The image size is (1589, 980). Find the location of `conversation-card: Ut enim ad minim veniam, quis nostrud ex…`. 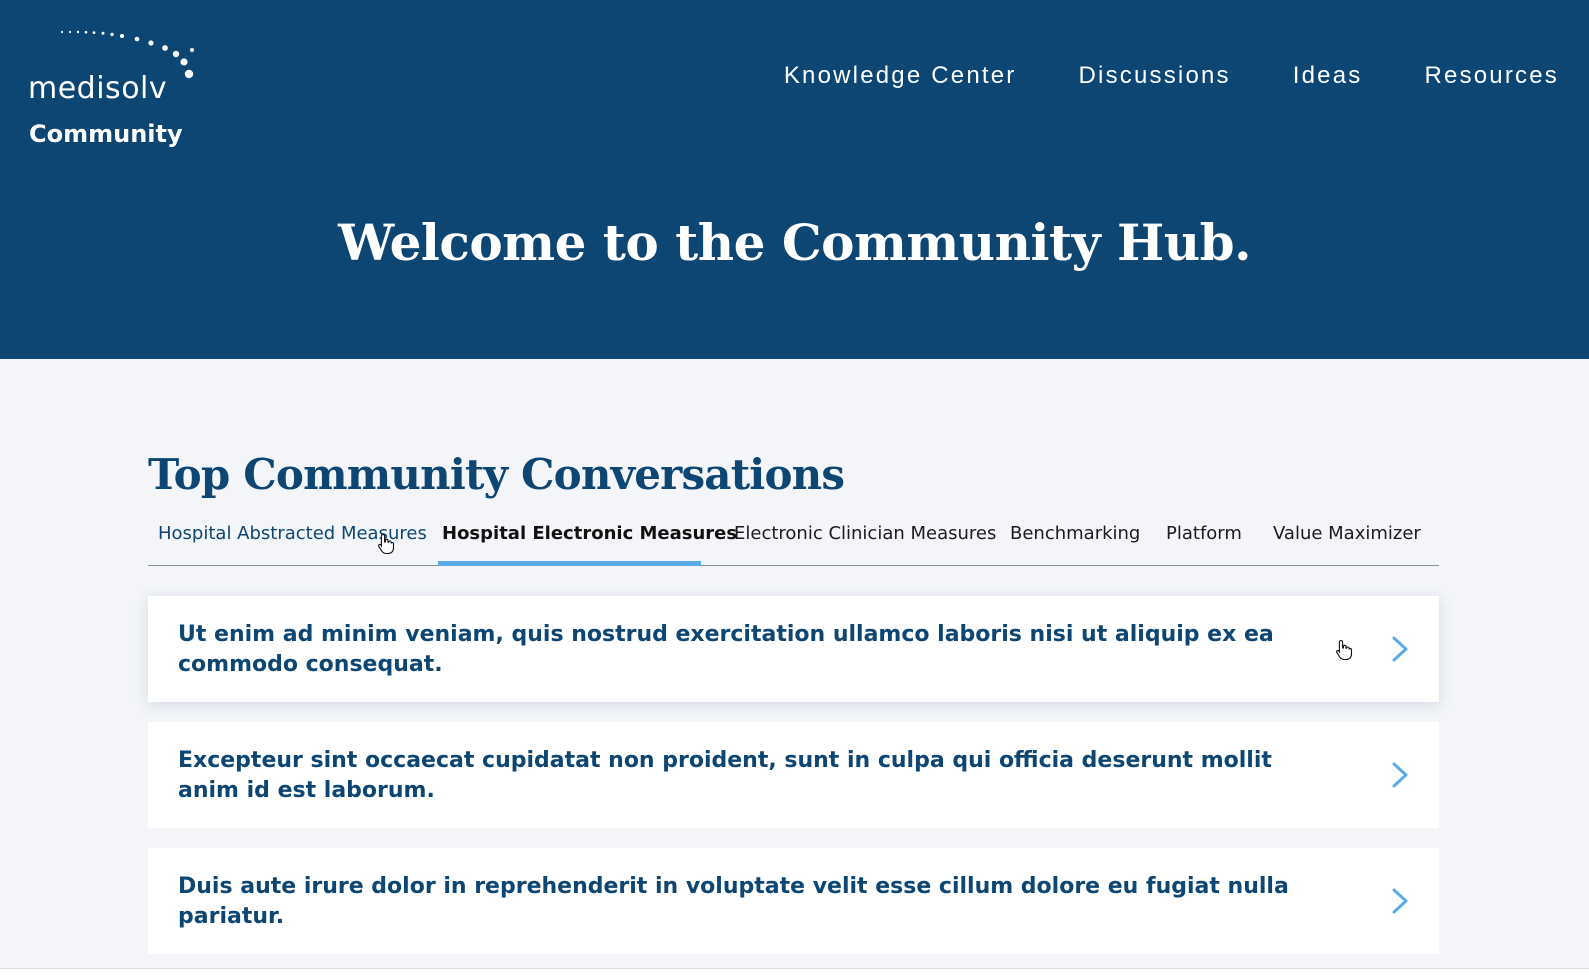

conversation-card: Ut enim ad minim veniam, quis nostrud ex… is located at coordinates (793, 649).